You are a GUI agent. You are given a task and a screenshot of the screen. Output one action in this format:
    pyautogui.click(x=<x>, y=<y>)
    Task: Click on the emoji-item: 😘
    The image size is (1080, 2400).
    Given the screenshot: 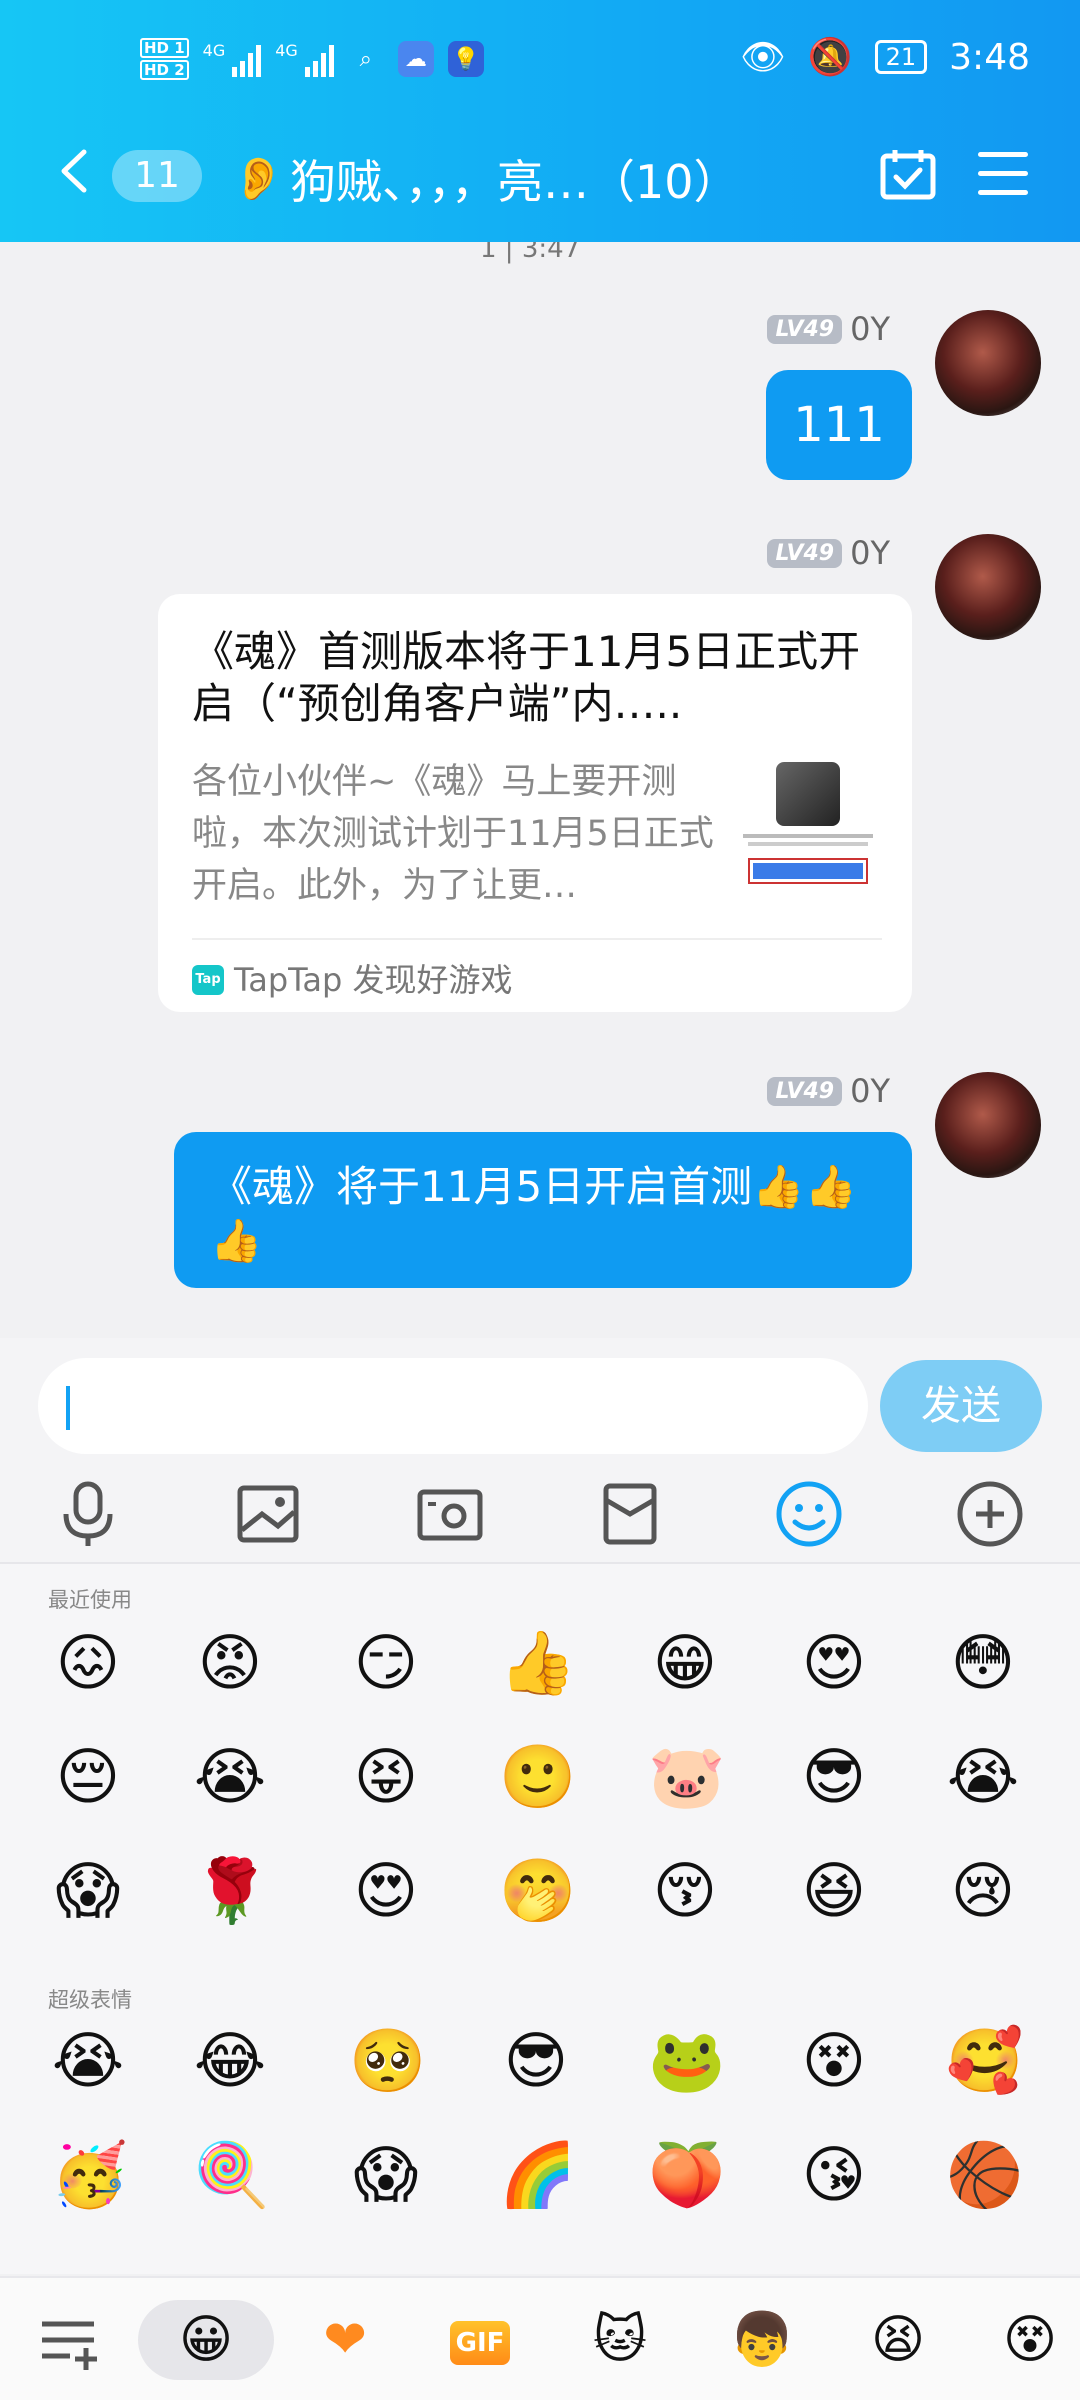 What is the action you would take?
    pyautogui.click(x=834, y=2175)
    